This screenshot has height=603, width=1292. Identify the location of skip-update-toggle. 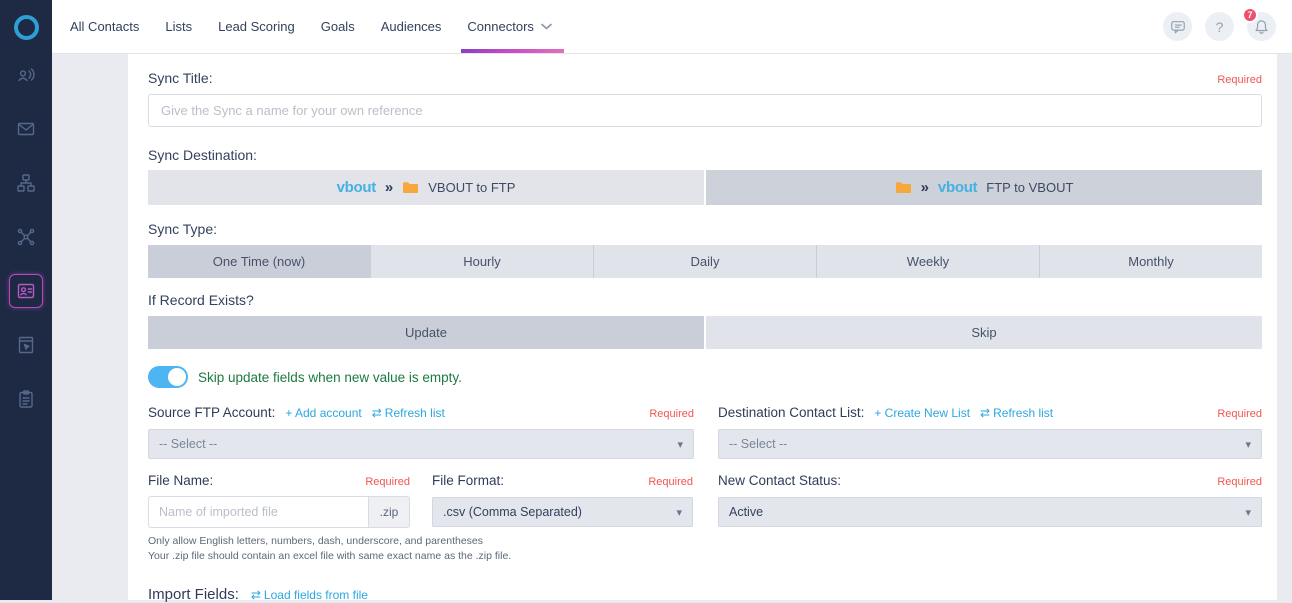
(168, 377).